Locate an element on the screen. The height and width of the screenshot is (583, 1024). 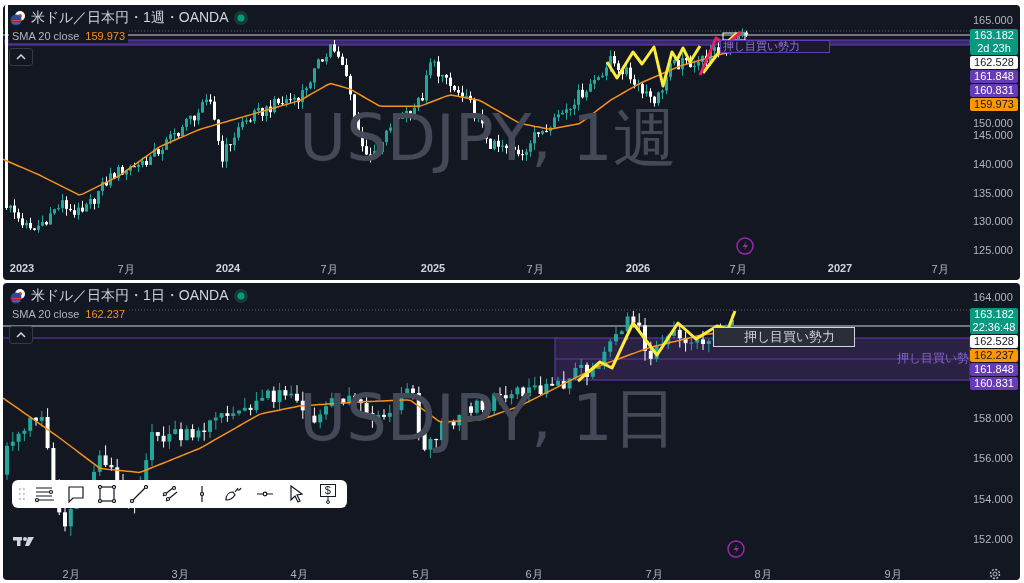
price-value: 159.973 is located at coordinates (994, 104).